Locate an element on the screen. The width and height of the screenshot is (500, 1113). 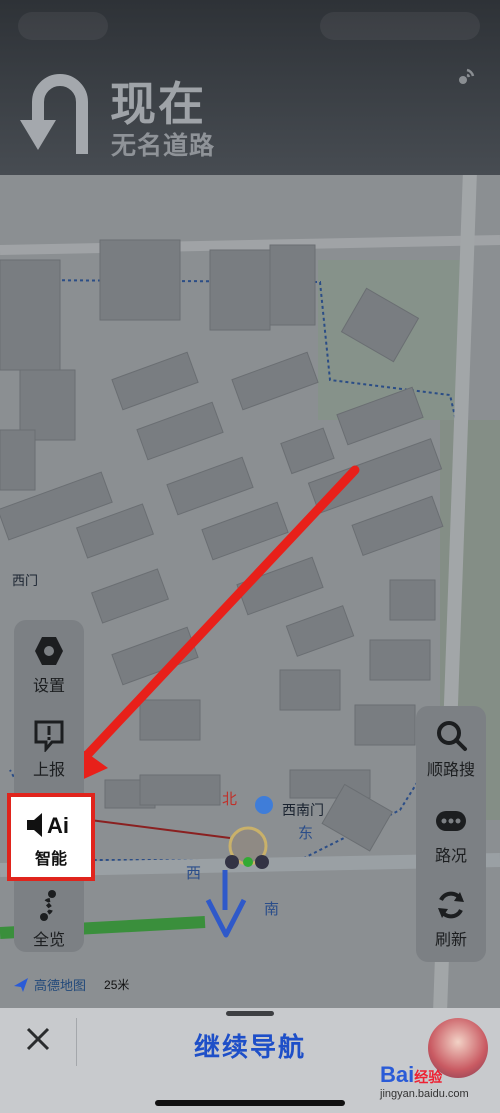
settings-label: 设置 is located at coordinates (48, 686).